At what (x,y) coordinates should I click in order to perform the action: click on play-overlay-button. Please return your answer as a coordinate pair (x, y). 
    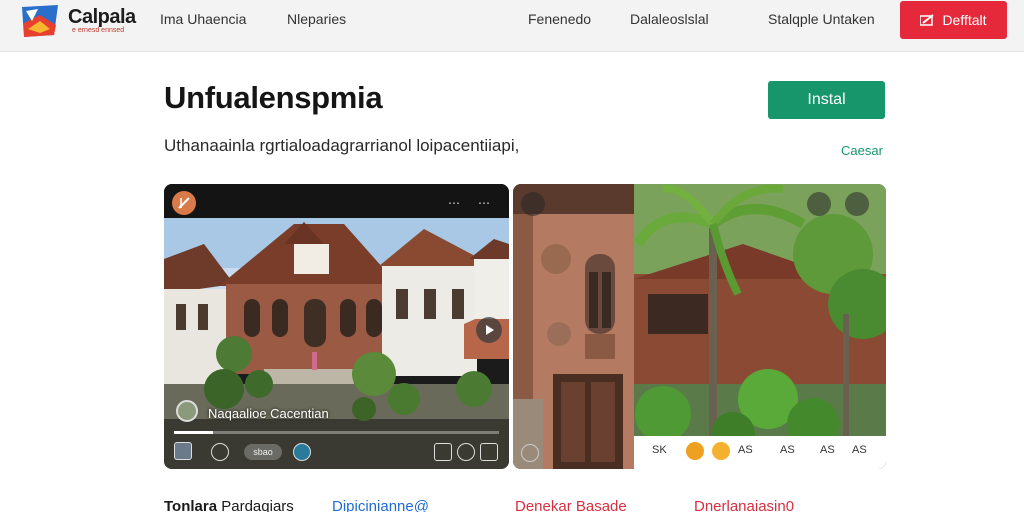
    Looking at the image, I should click on (489, 330).